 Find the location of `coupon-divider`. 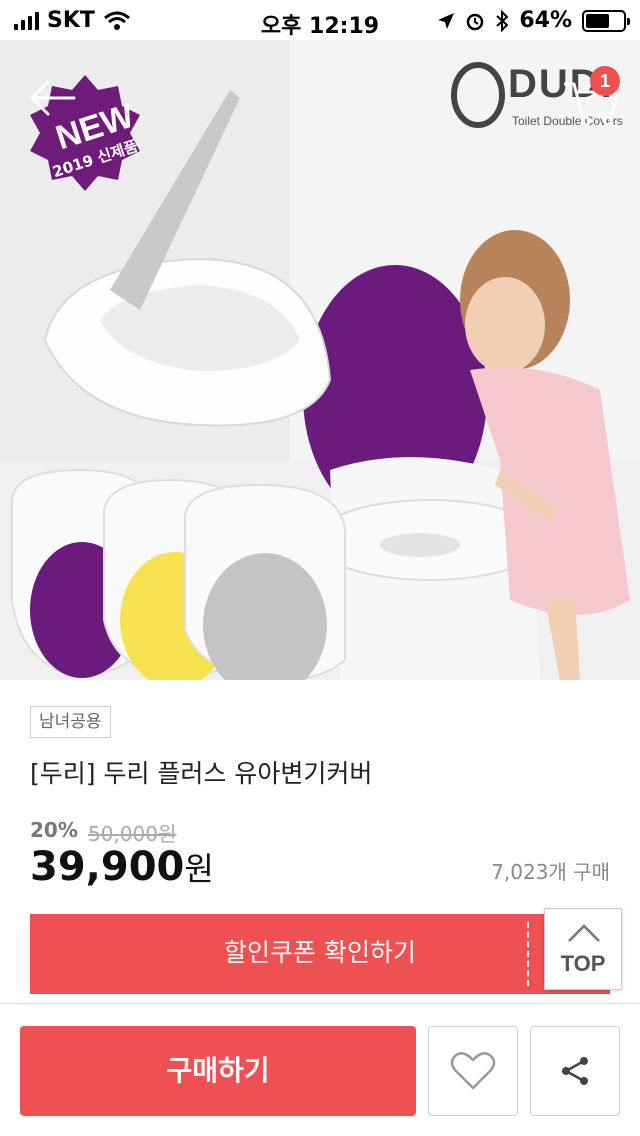

coupon-divider is located at coordinates (528, 954).